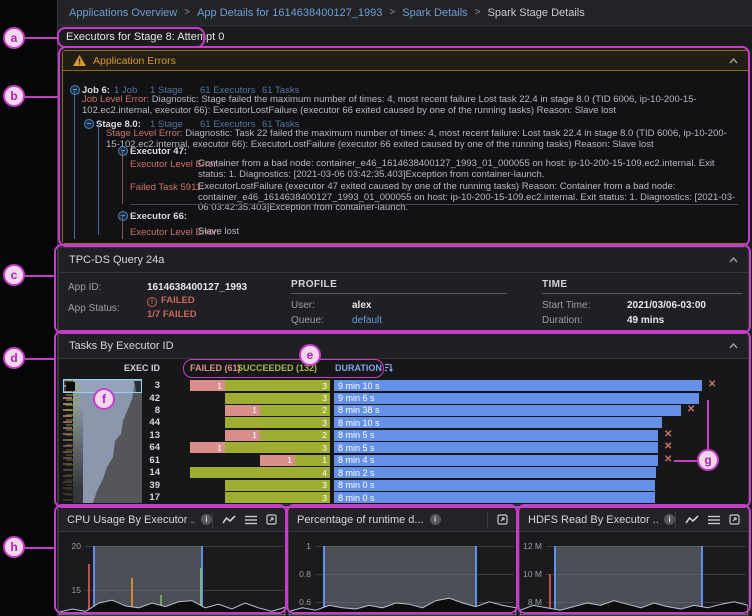 This screenshot has width=752, height=616. What do you see at coordinates (154, 398) in the screenshot?
I see `exec-id-value: 42` at bounding box center [154, 398].